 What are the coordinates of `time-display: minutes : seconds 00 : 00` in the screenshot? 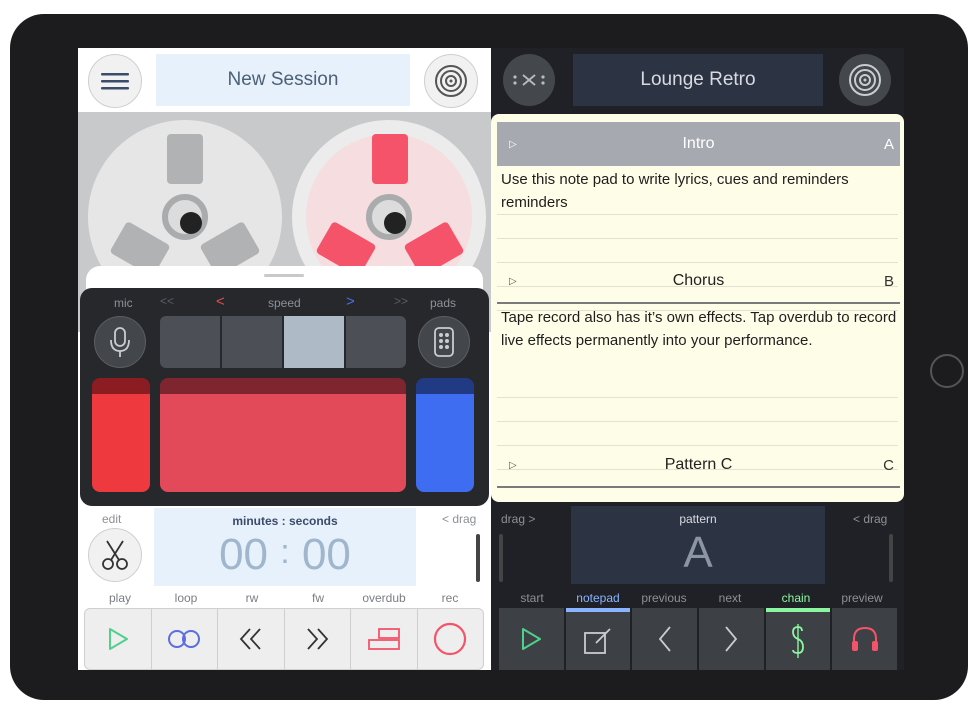 It's located at (285, 547).